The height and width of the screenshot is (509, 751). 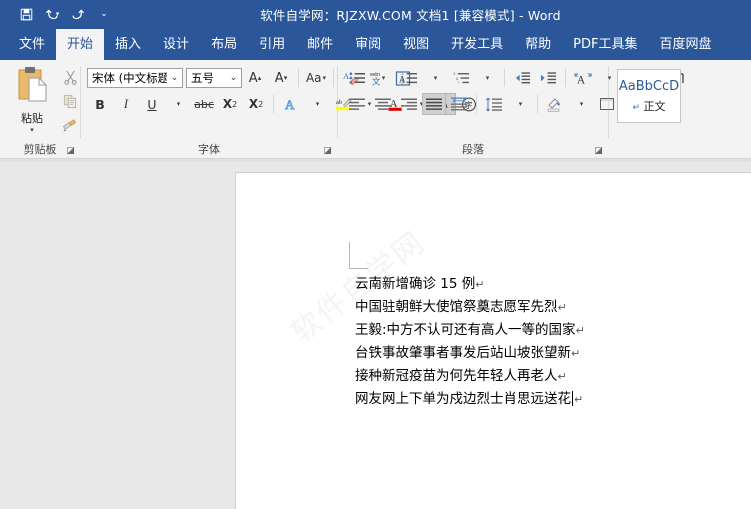 I want to click on title-bar: ▾ ⌄ 软件自学网：RJZXW.COM 文档1 [兼容模式] - Word, so click(x=375, y=14).